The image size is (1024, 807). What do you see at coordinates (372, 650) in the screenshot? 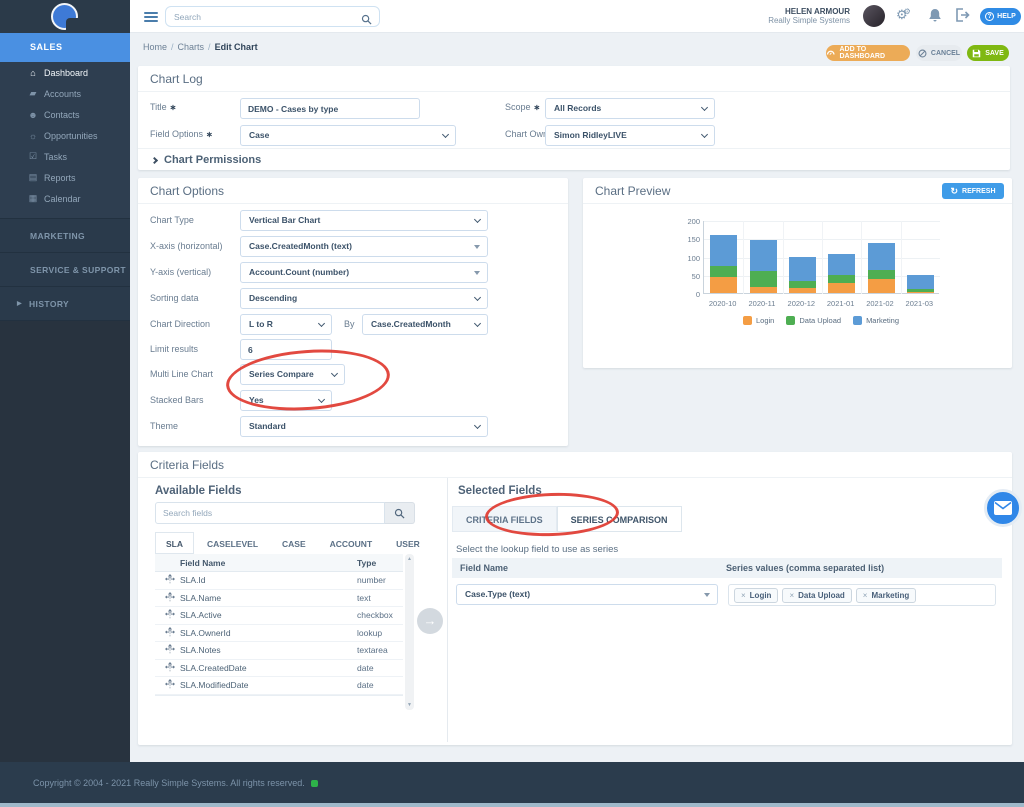
I see `field-type-cell: textarea` at bounding box center [372, 650].